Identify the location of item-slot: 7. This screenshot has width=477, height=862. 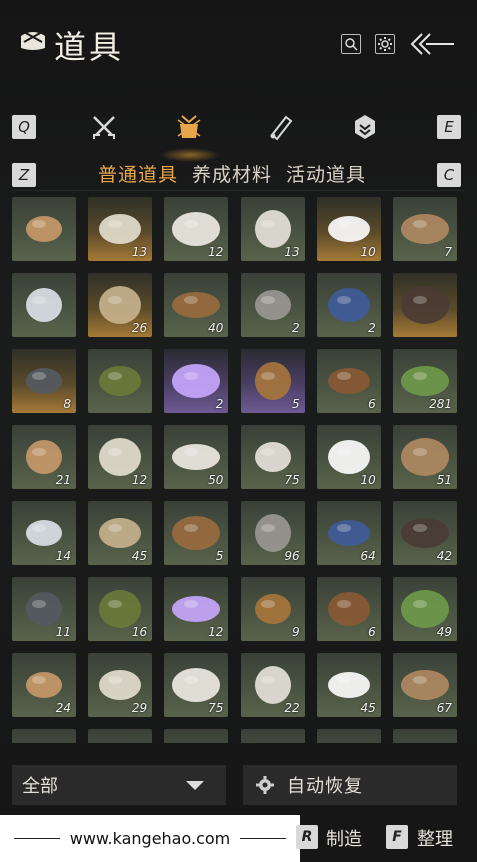
(425, 229).